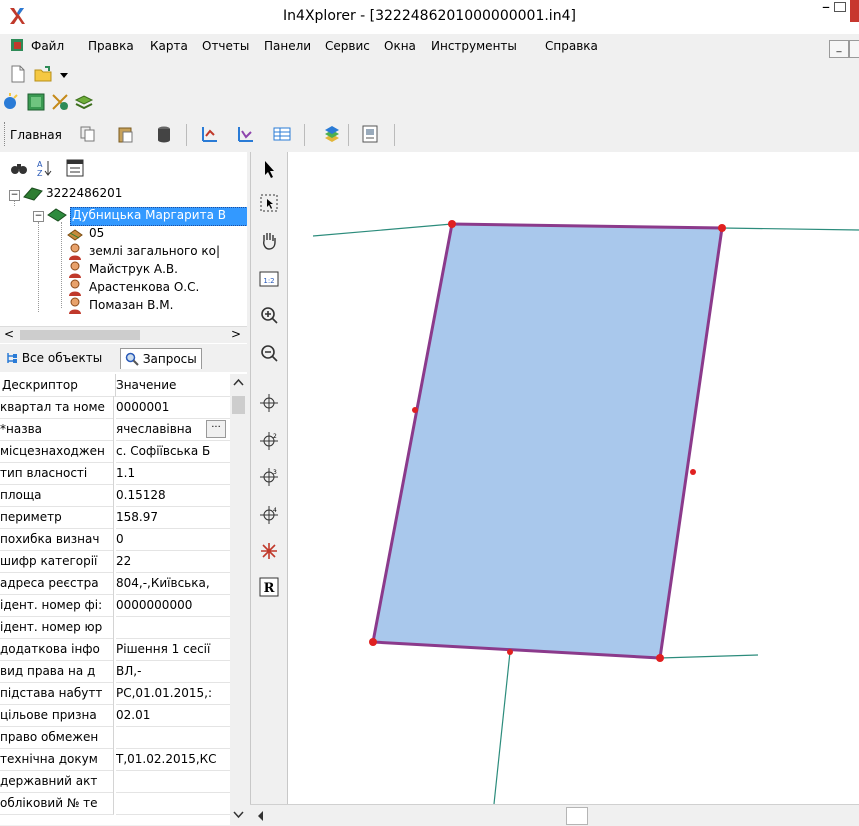  Describe the element at coordinates (571, 46) in the screenshot. I see `menu-help: Справка` at that location.